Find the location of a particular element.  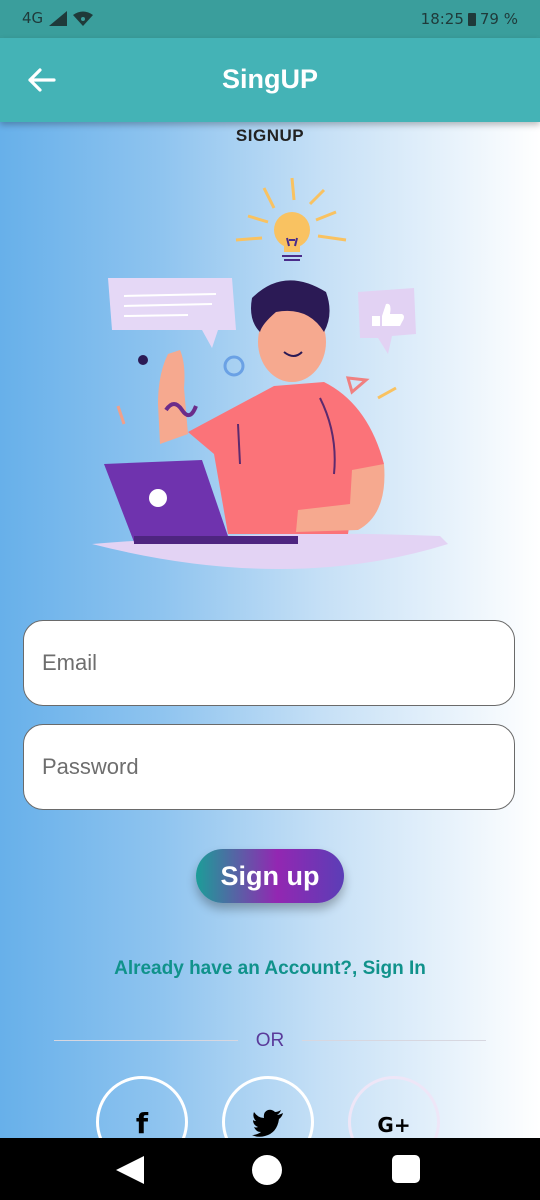

clock: 18:25 is located at coordinates (442, 19).